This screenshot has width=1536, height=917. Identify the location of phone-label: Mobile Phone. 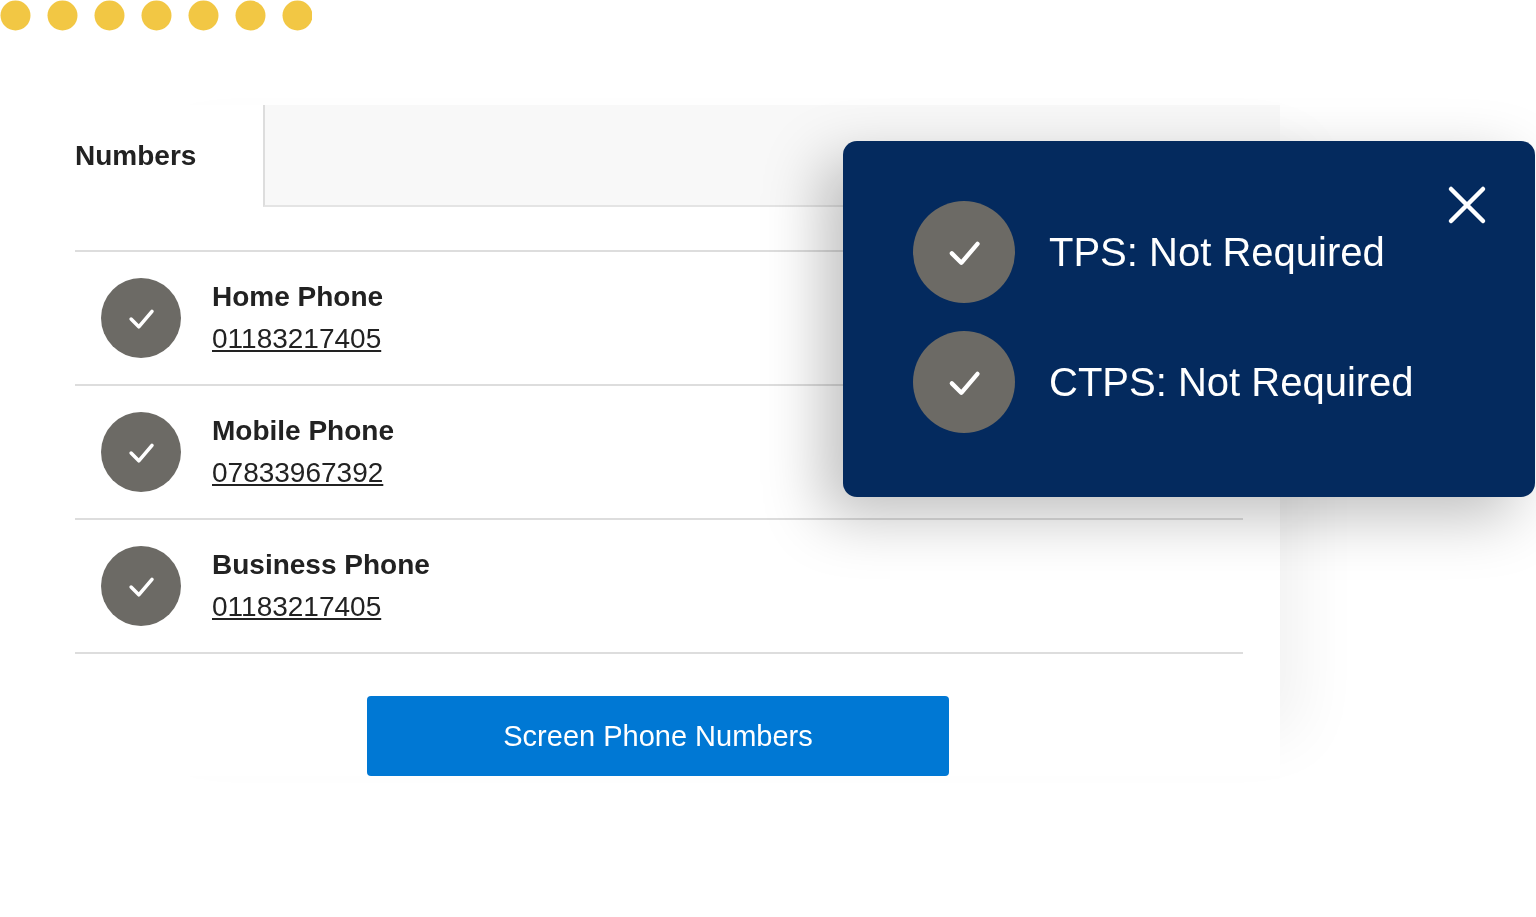
(303, 431).